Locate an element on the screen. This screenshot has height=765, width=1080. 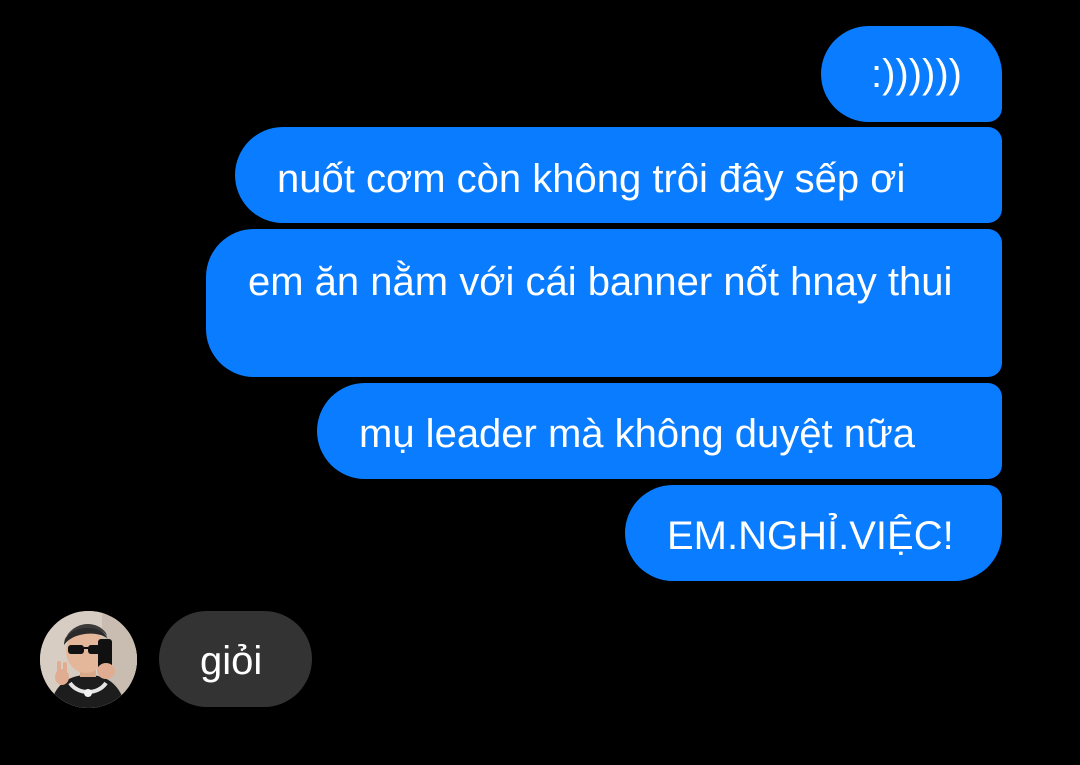
sent-message-bubble: :)))))) is located at coordinates (911, 74).